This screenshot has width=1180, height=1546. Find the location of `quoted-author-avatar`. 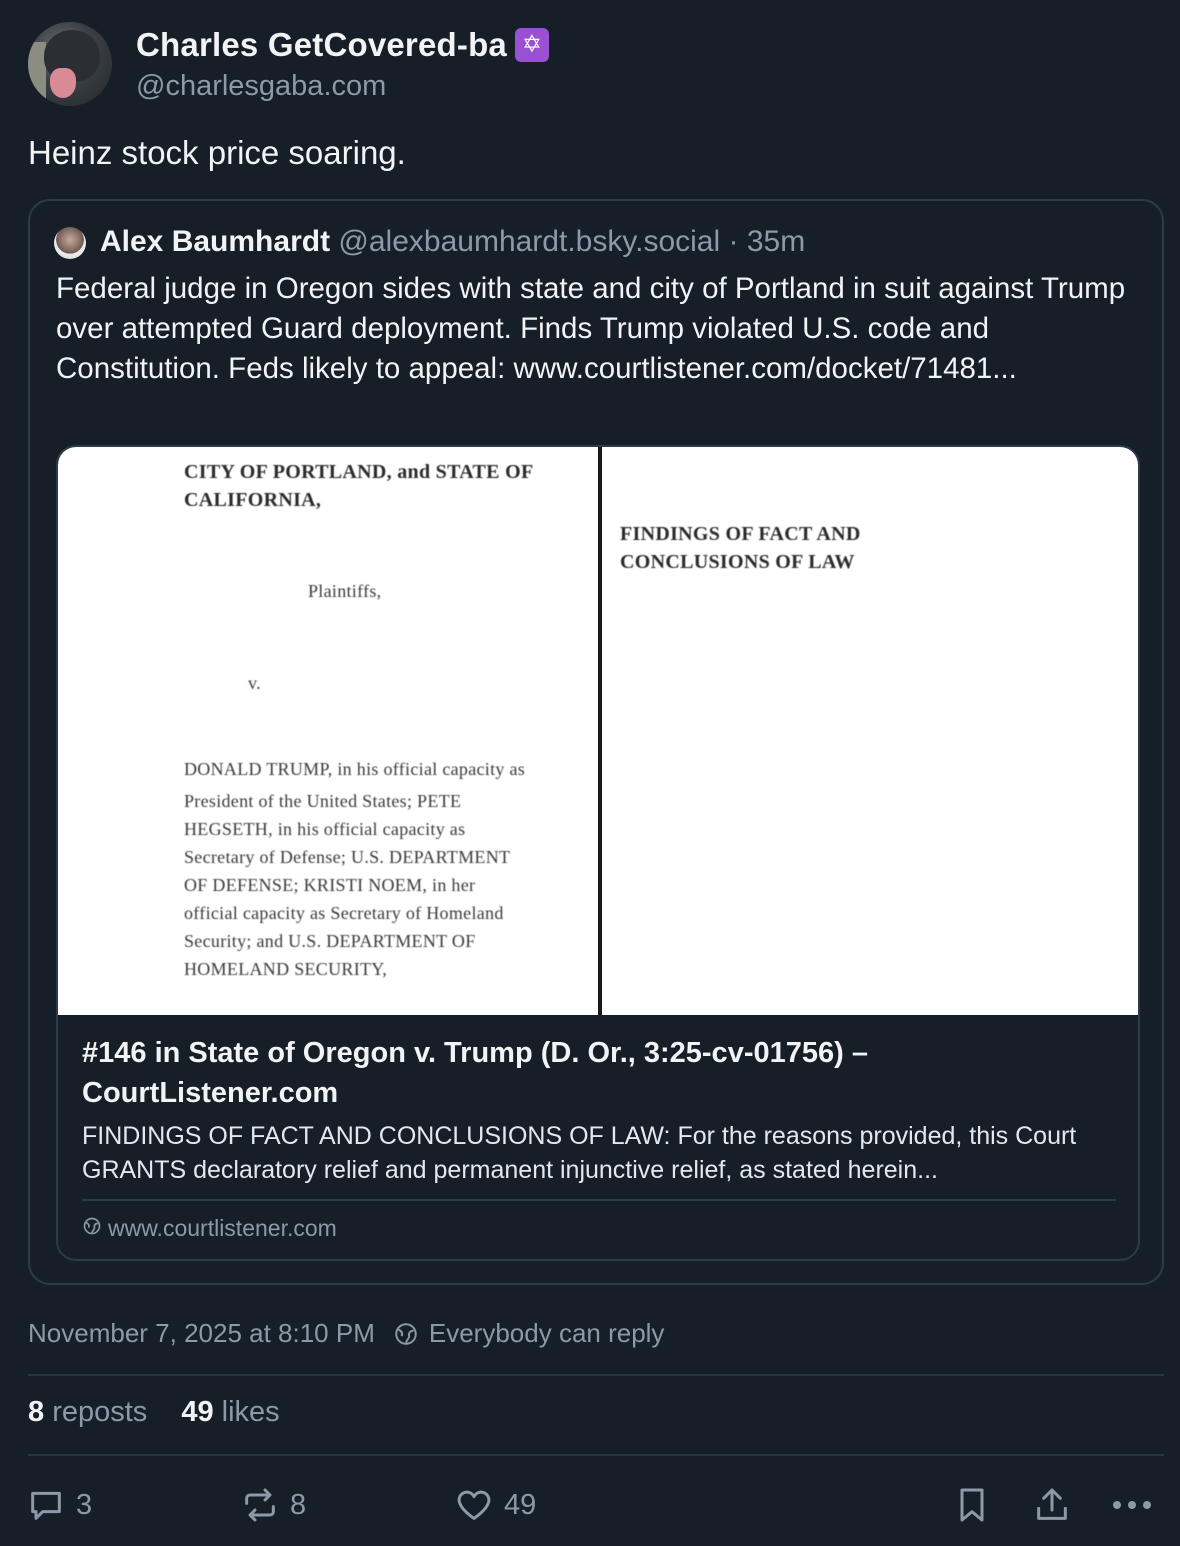

quoted-author-avatar is located at coordinates (70, 243).